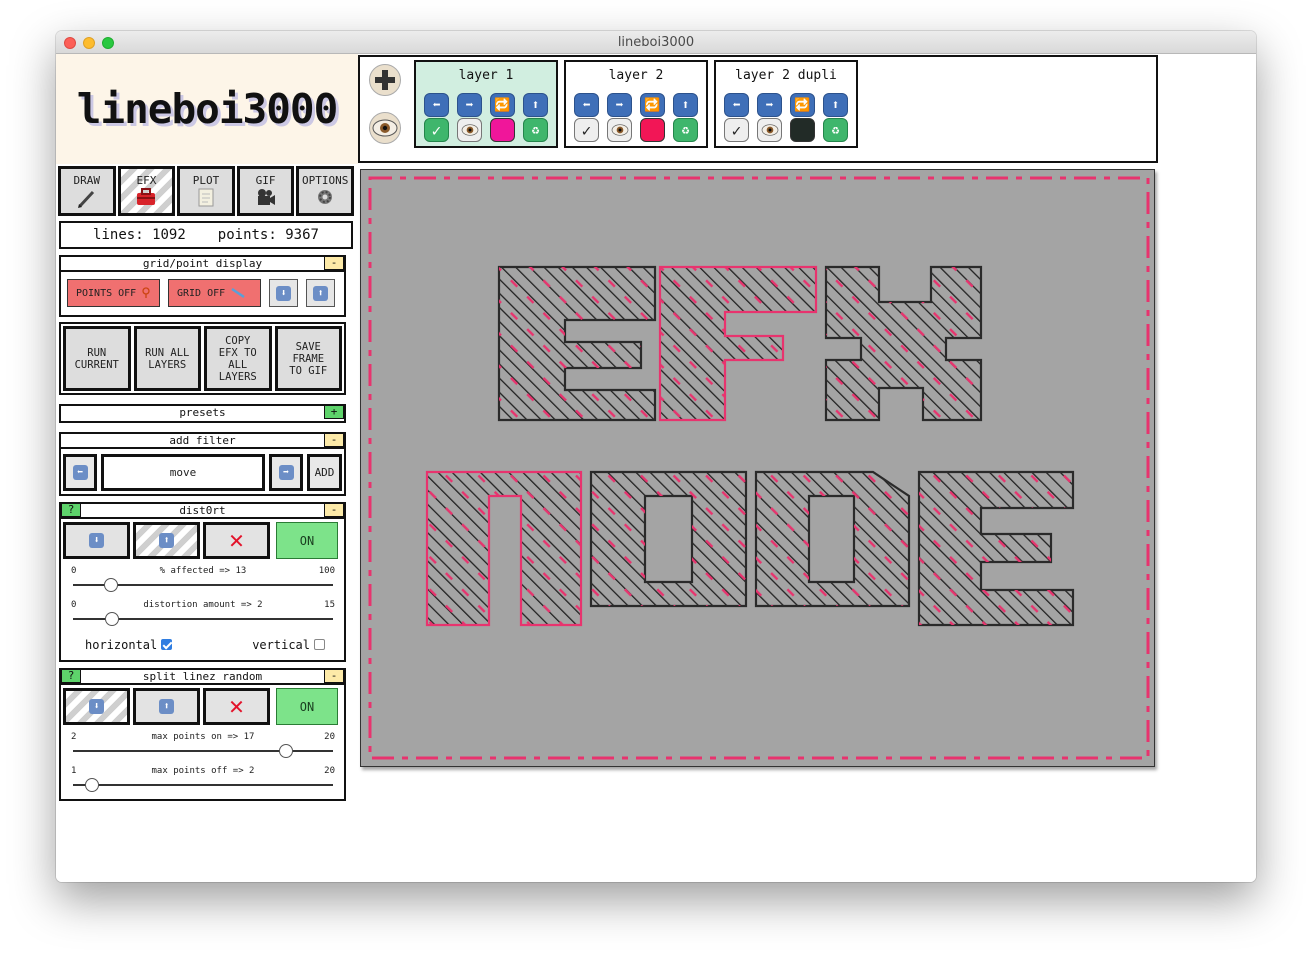 The height and width of the screenshot is (962, 1312). I want to click on lines-count: 1092, so click(169, 235).